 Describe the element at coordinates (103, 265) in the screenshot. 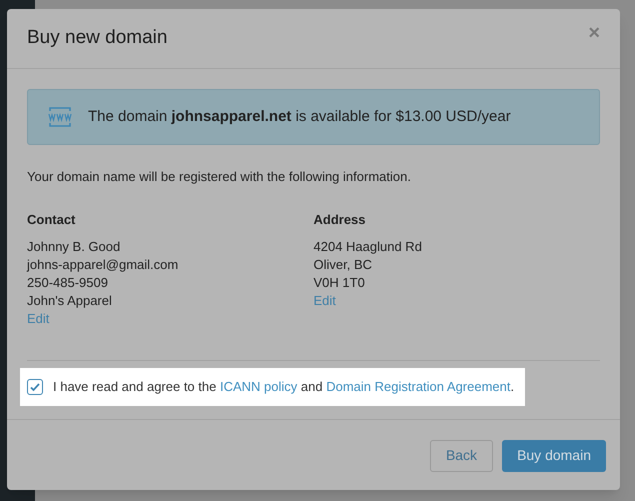

I see `info-line: johns-apparel@gmail.com` at that location.